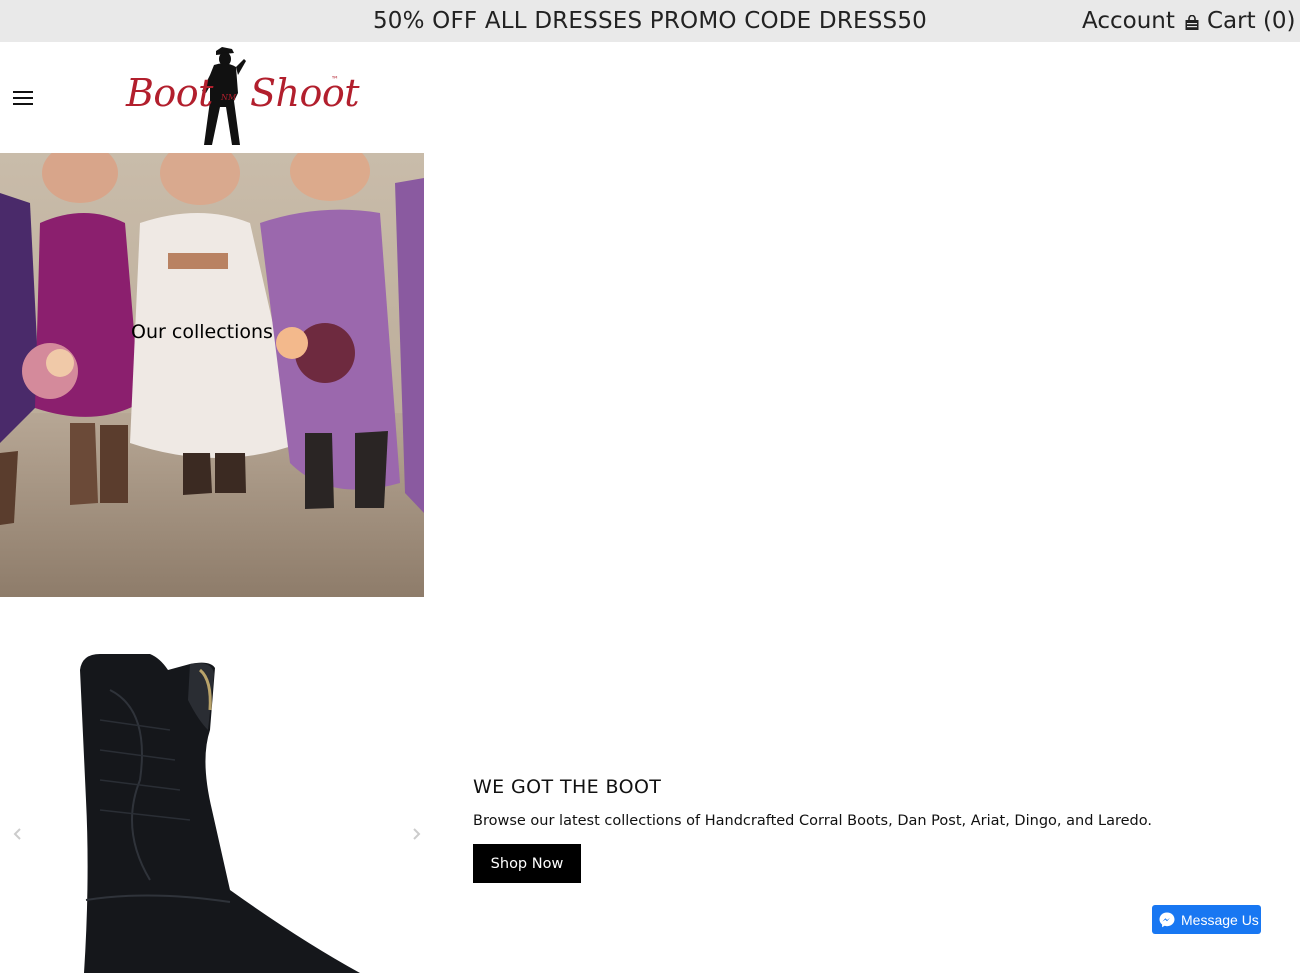 This screenshot has width=1300, height=973. I want to click on message-us-label: Message Us, so click(1220, 919).